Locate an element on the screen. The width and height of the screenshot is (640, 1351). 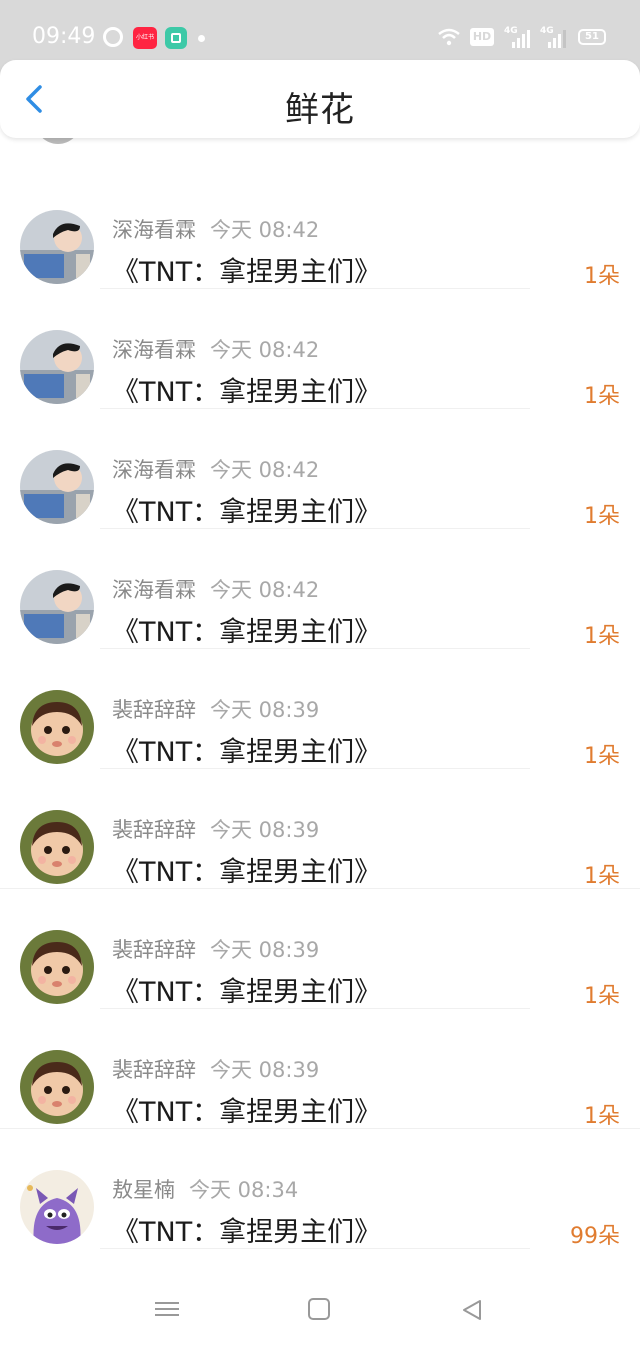
back-triangle-icon is located at coordinates (472, 1310).